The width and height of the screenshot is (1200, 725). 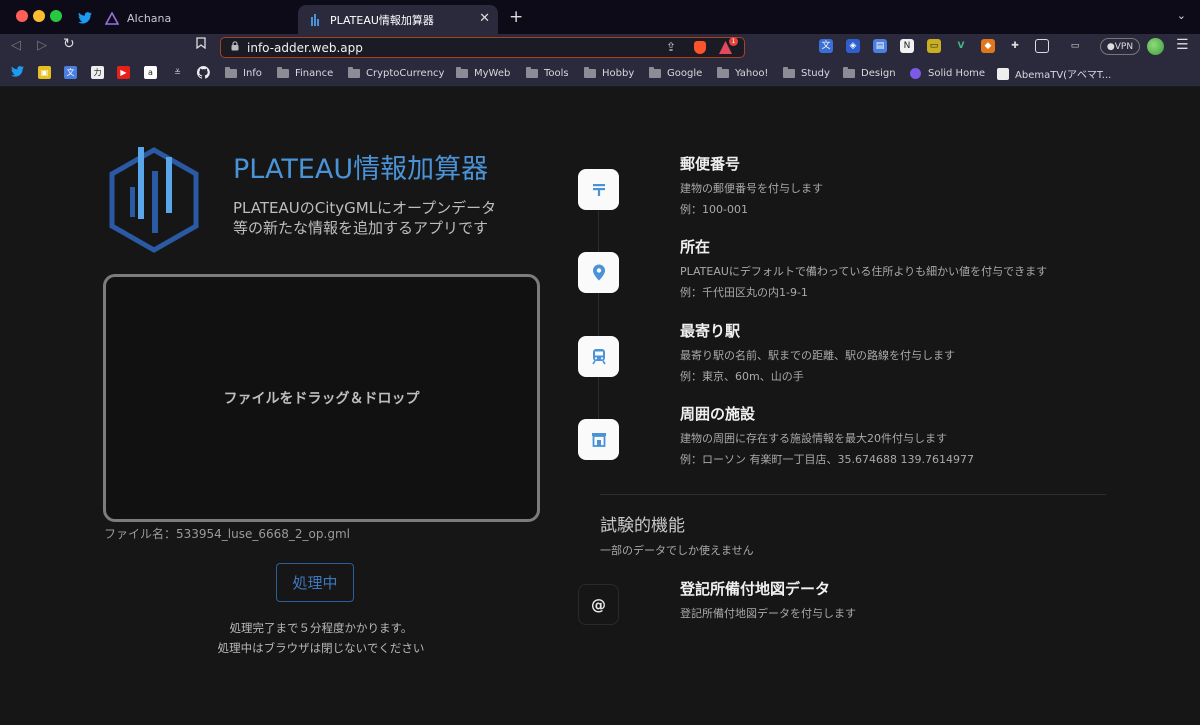 I want to click on window-close-button, so click(x=22, y=16).